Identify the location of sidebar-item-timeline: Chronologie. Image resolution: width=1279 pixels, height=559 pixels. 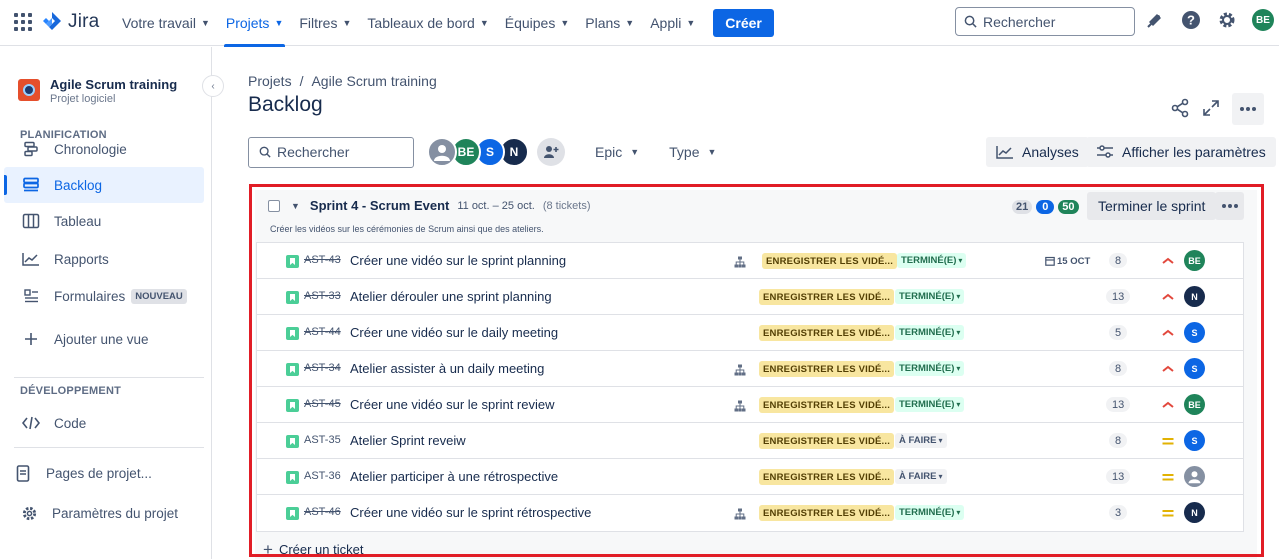
(104, 149).